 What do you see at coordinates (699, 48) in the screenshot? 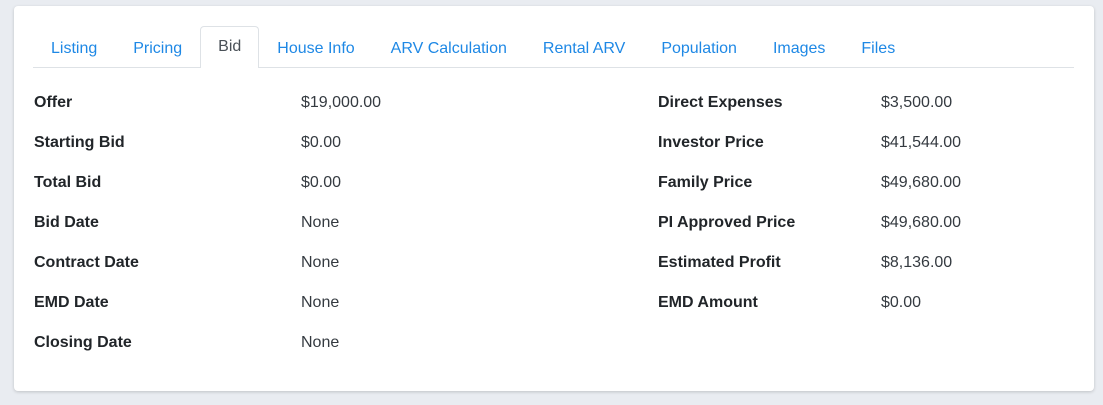
I see `tab-population: Population` at bounding box center [699, 48].